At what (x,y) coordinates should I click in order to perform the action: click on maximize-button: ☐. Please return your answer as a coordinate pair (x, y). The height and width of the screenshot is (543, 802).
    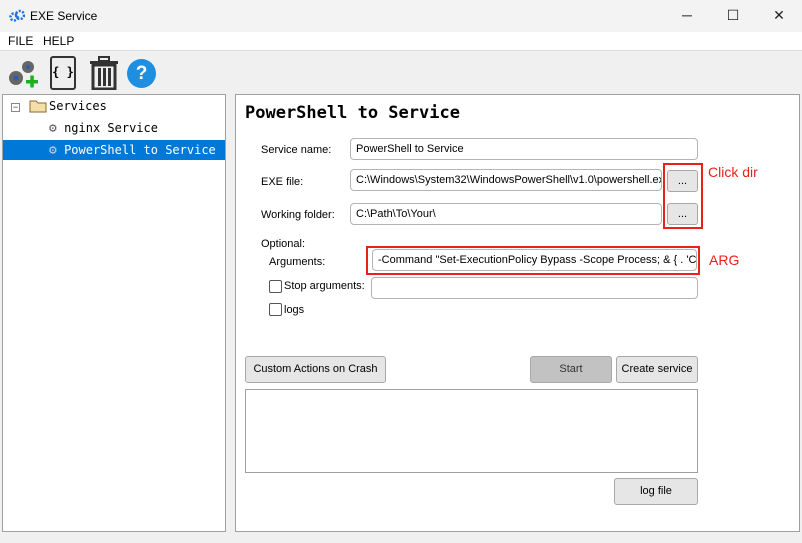
    Looking at the image, I should click on (733, 16).